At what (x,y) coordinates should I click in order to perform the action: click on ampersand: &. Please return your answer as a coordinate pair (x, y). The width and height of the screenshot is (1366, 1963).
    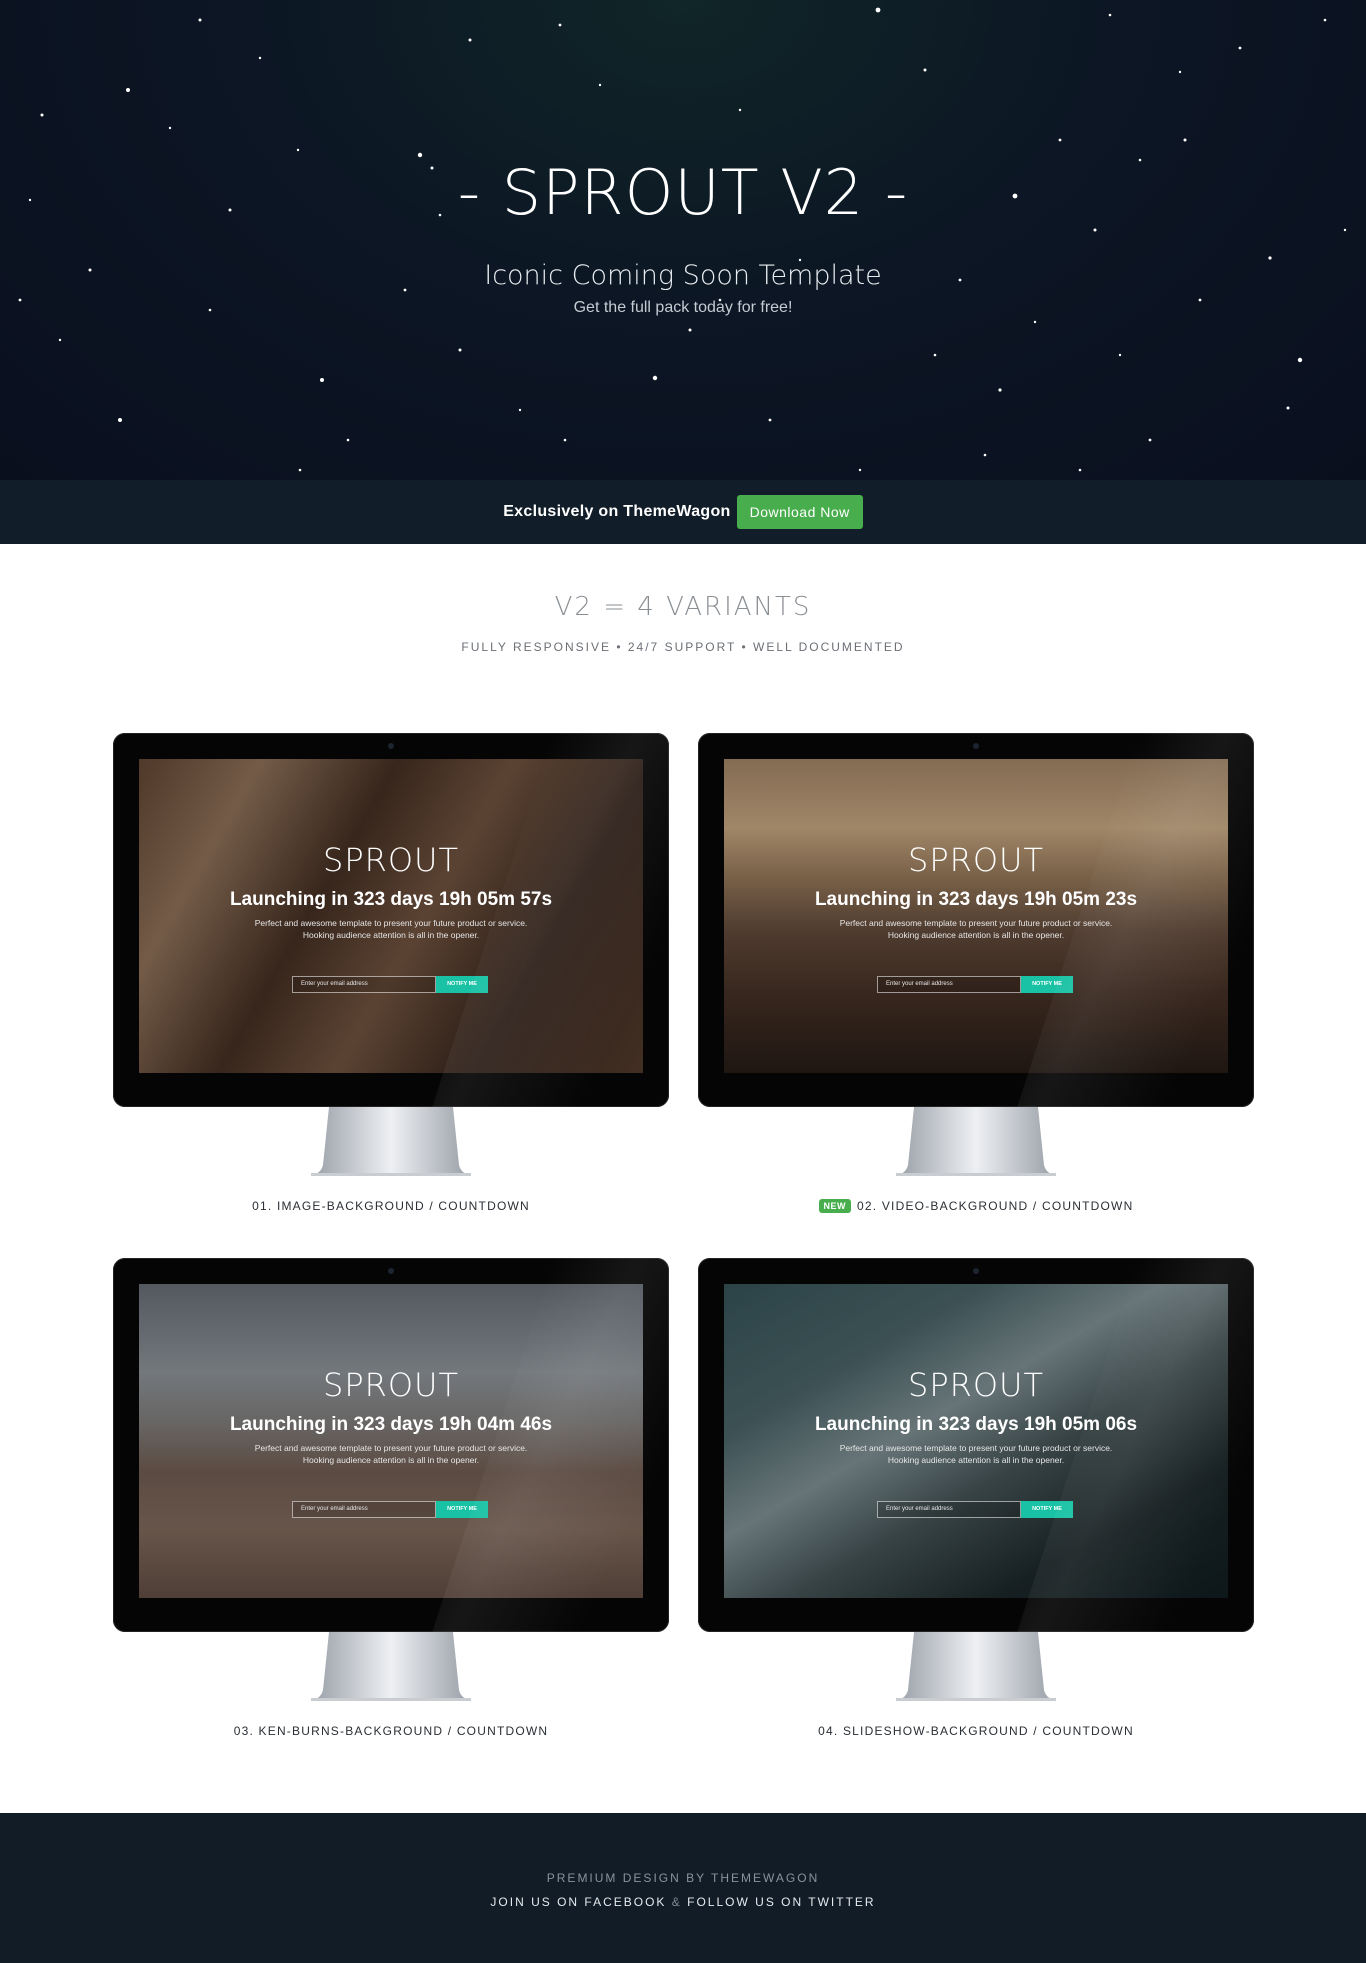
    Looking at the image, I should click on (676, 1902).